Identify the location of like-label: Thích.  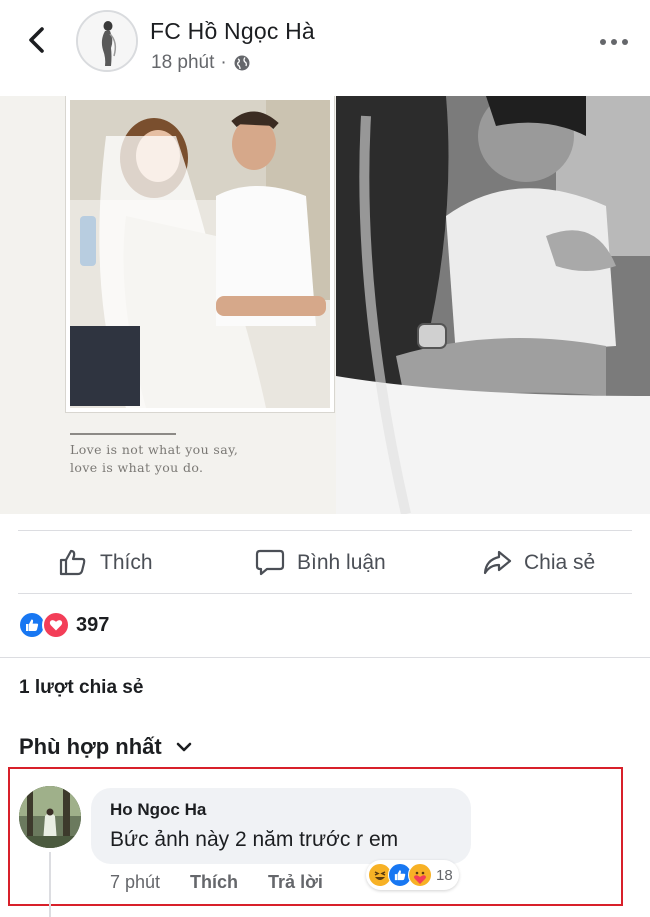
(126, 562).